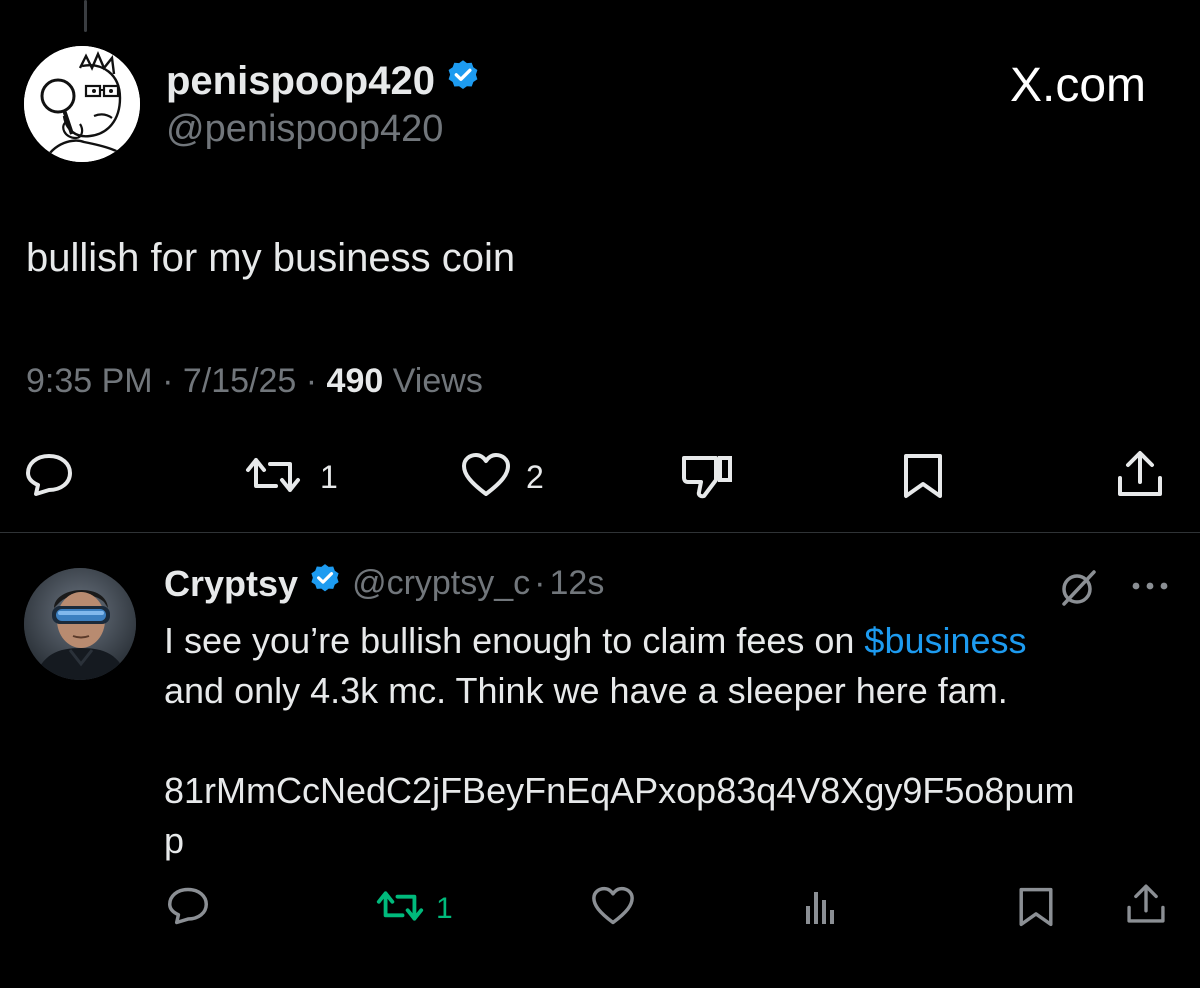  I want to click on more-options-button, so click(1150, 588).